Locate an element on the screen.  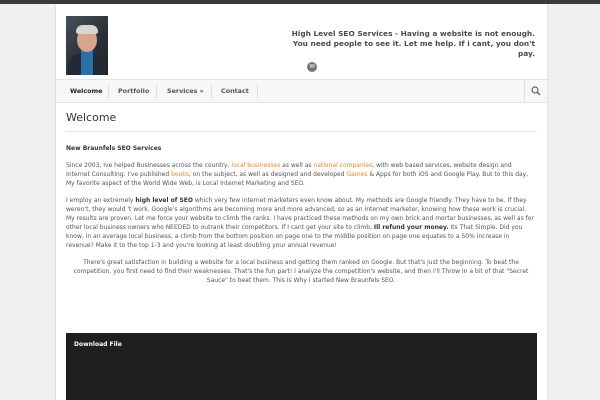
avatar is located at coordinates (87, 45).